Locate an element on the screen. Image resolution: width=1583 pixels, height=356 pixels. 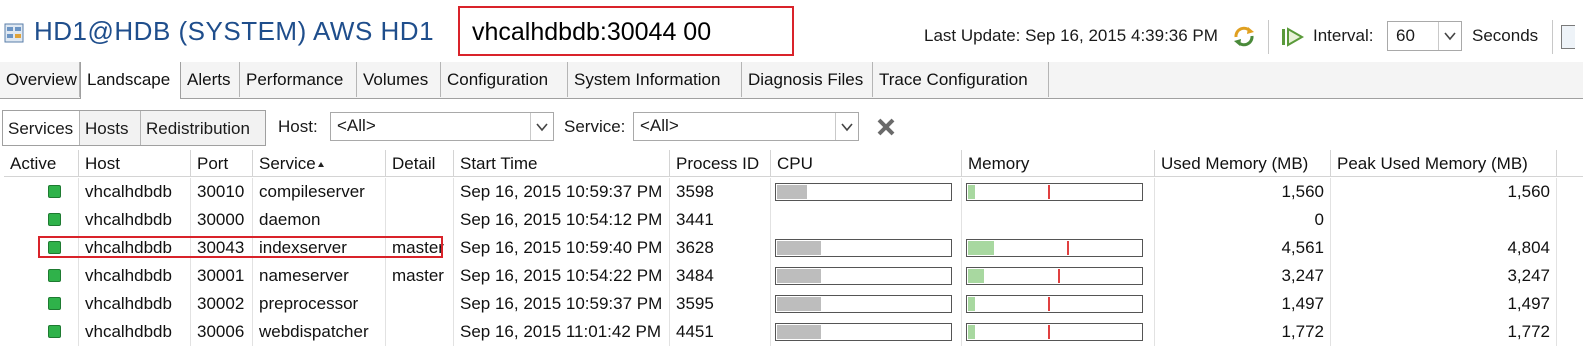
tab-volumes: Volumes is located at coordinates (399, 79).